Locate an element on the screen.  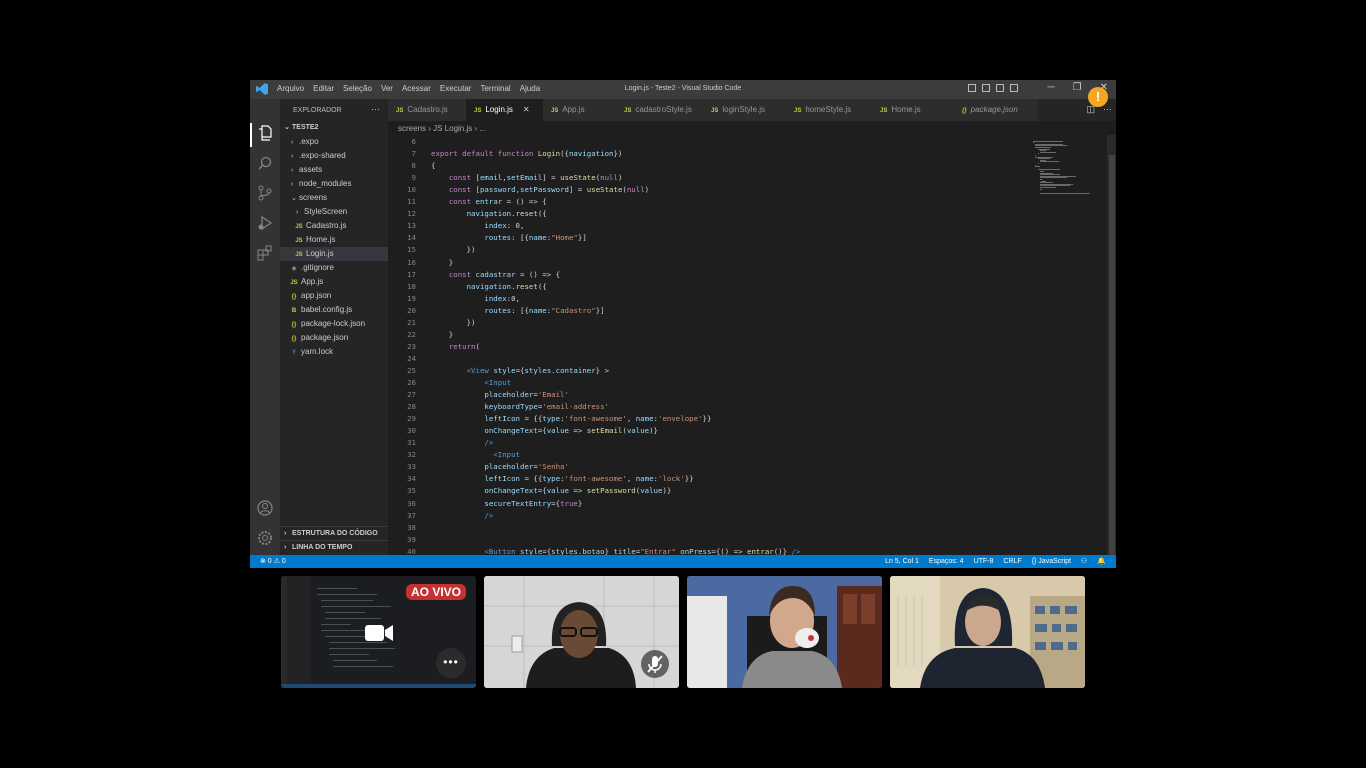
tab-homestyle-js: JS homeStyle.js is located at coordinates (831, 110).